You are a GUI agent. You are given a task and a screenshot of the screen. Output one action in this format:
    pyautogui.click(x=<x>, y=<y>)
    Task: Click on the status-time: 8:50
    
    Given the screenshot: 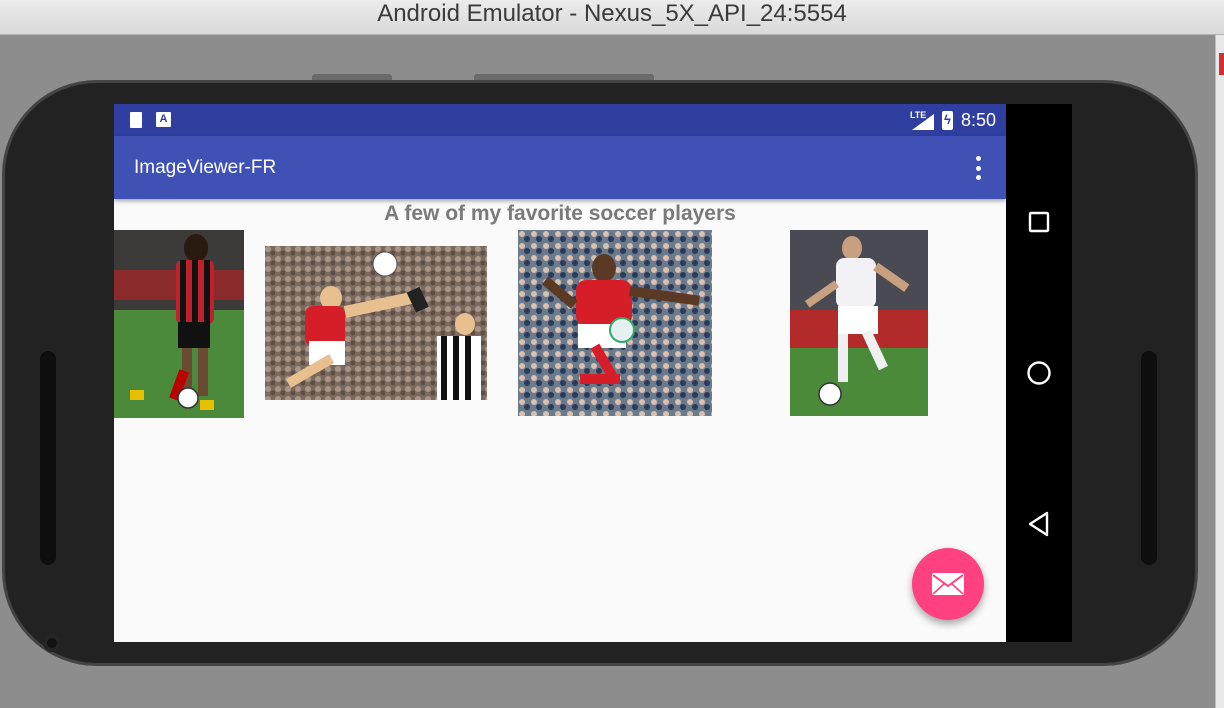 What is the action you would take?
    pyautogui.click(x=978, y=120)
    